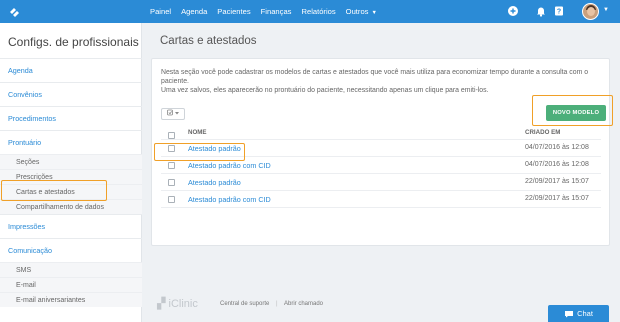 The image size is (620, 322). I want to click on sidebar-subitem-secoes: Seções, so click(71, 161).